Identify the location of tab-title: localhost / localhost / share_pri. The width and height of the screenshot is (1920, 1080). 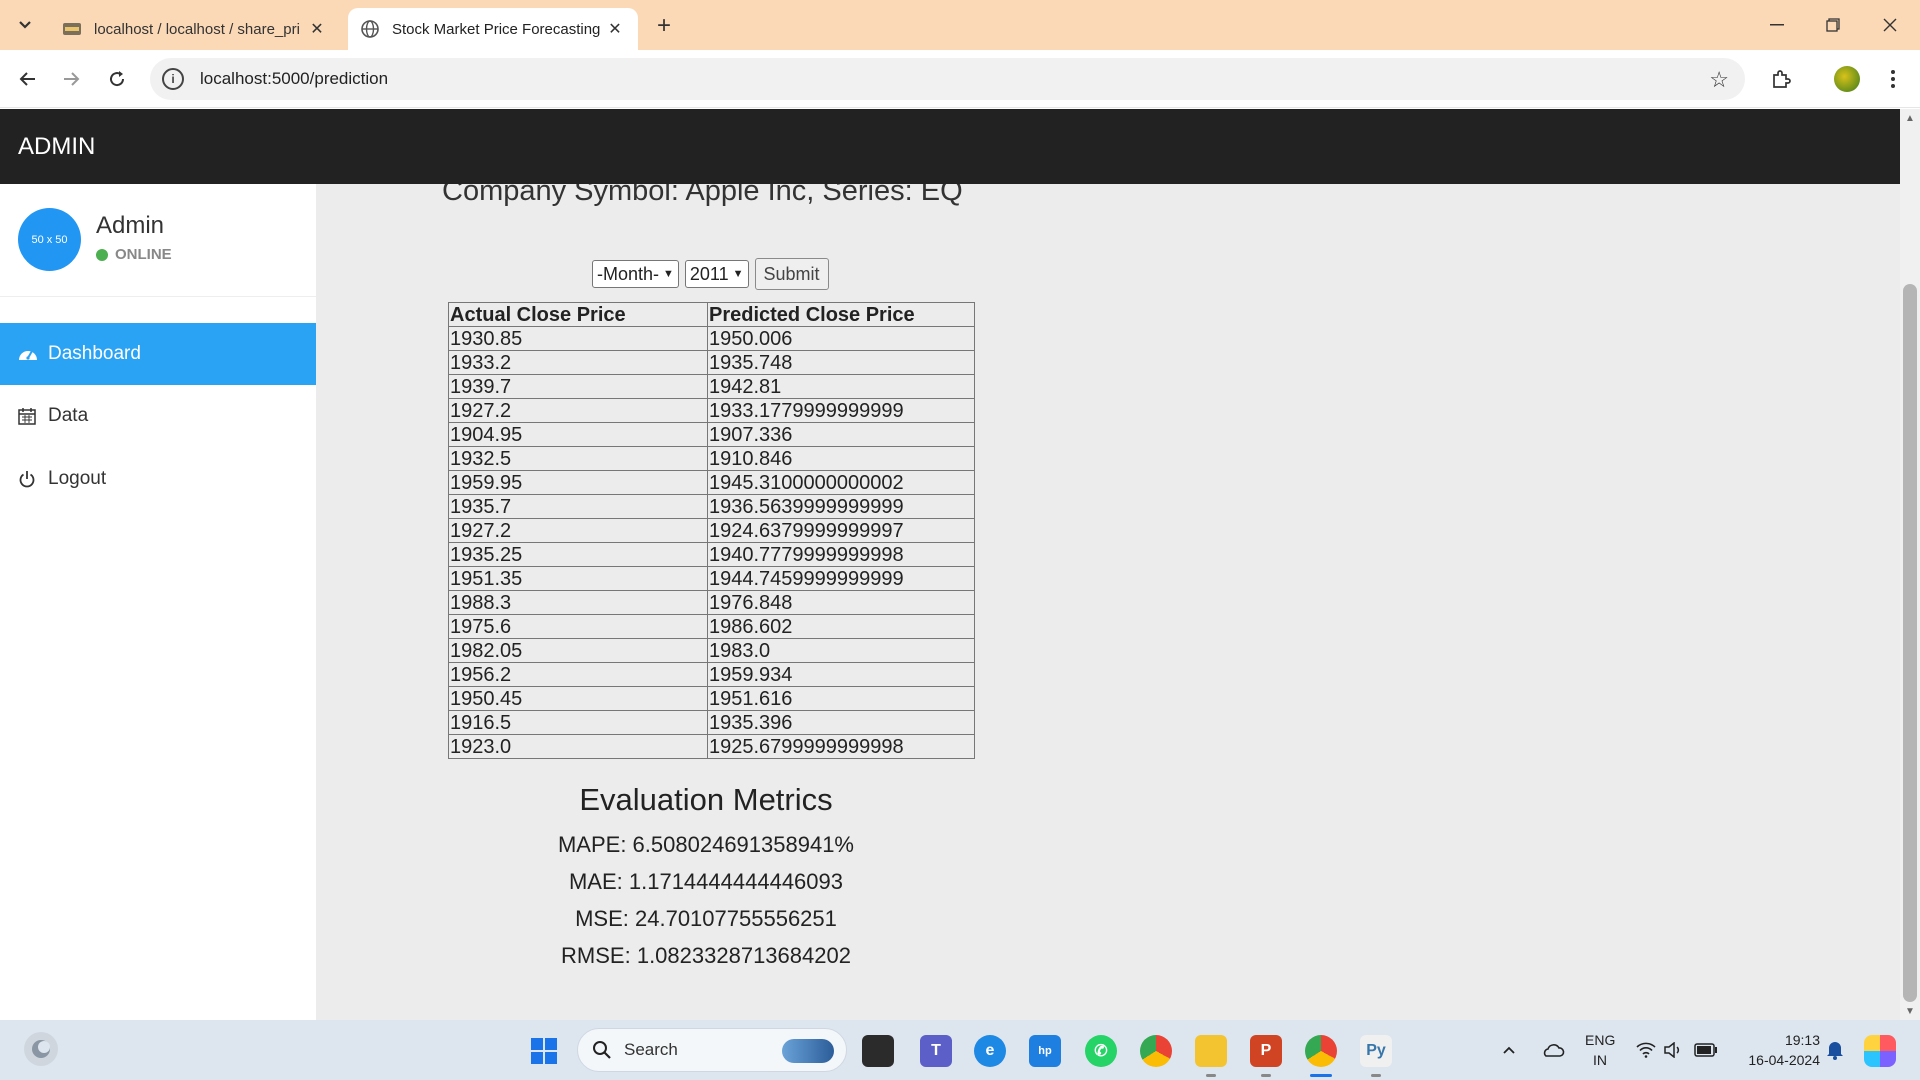
(197, 29).